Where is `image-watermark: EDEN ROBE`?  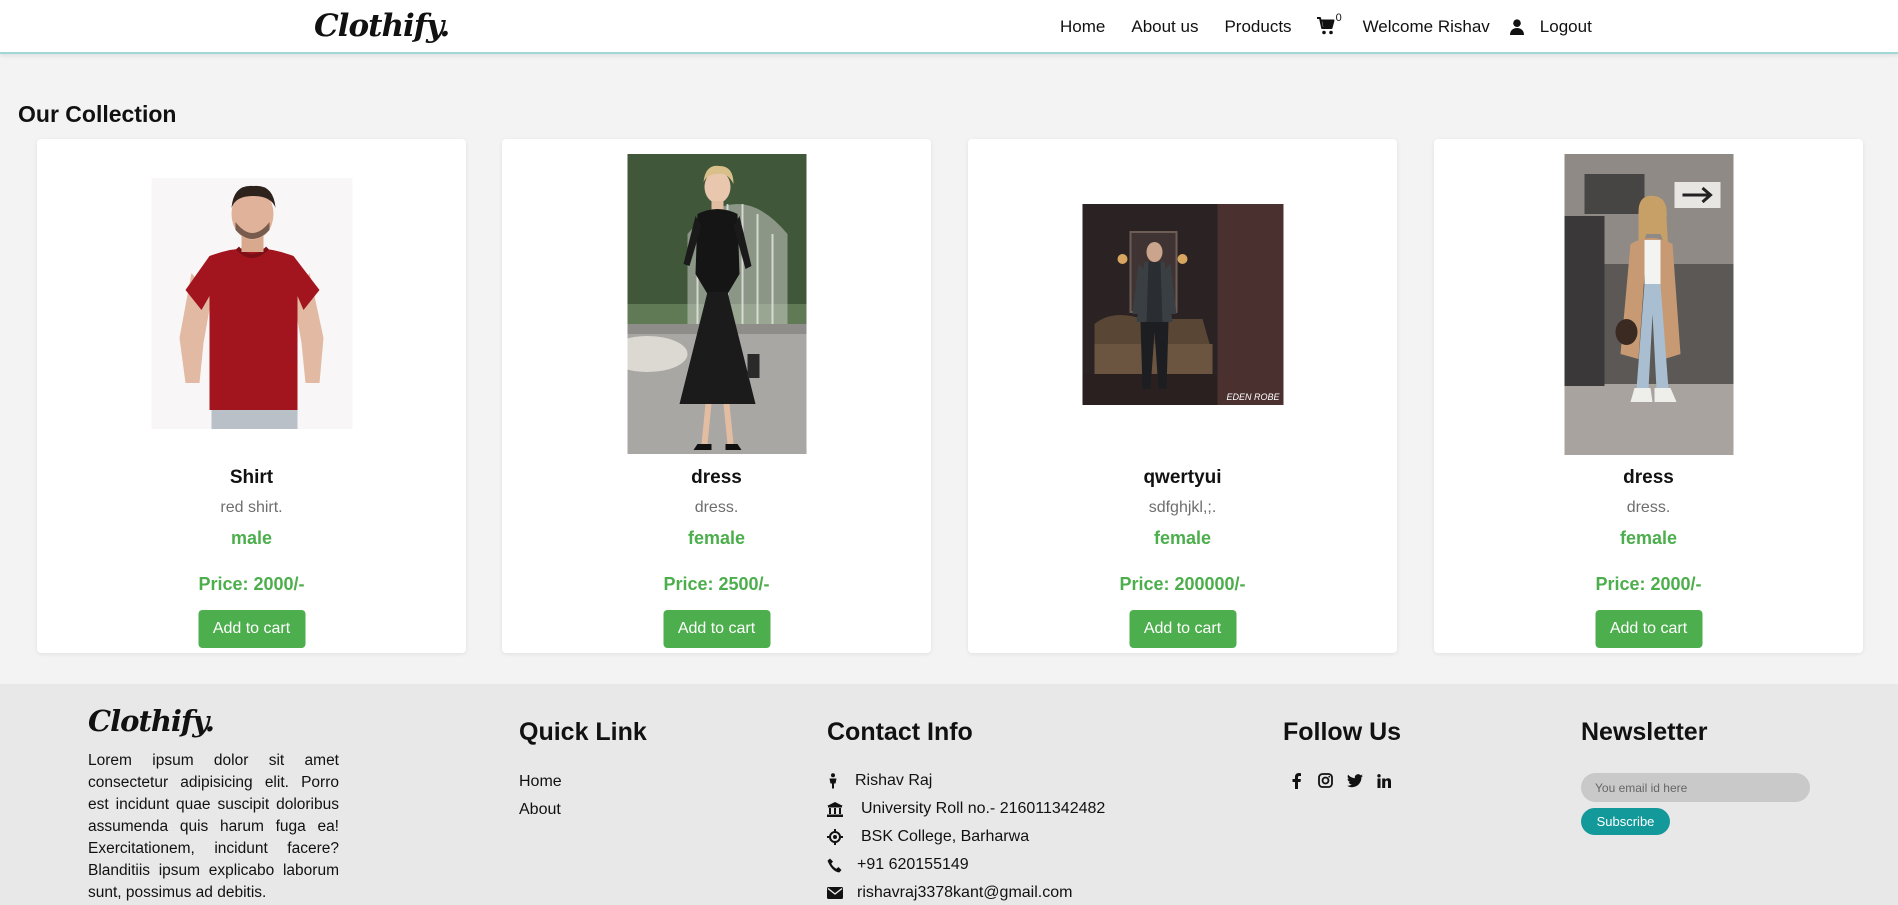
image-watermark: EDEN ROBE is located at coordinates (1253, 397).